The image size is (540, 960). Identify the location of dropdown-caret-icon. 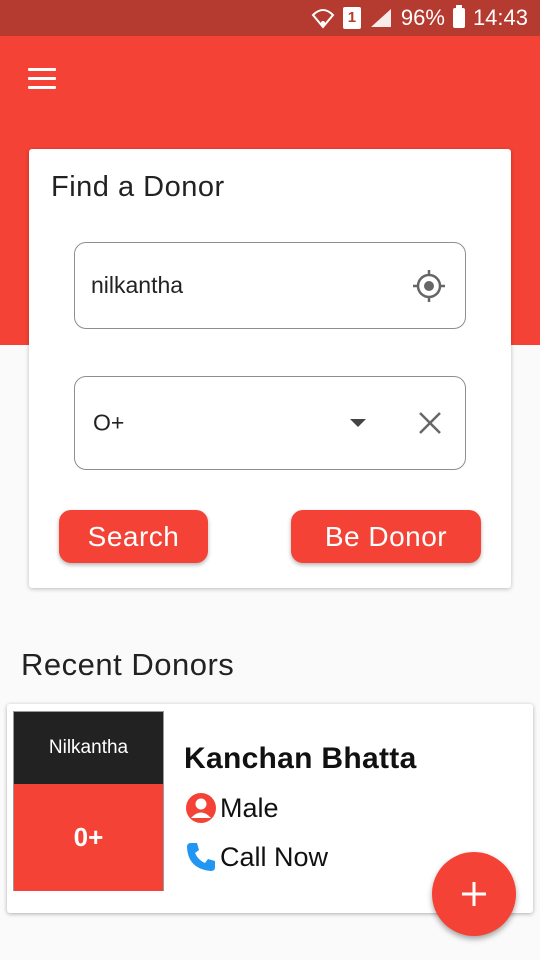
(358, 423).